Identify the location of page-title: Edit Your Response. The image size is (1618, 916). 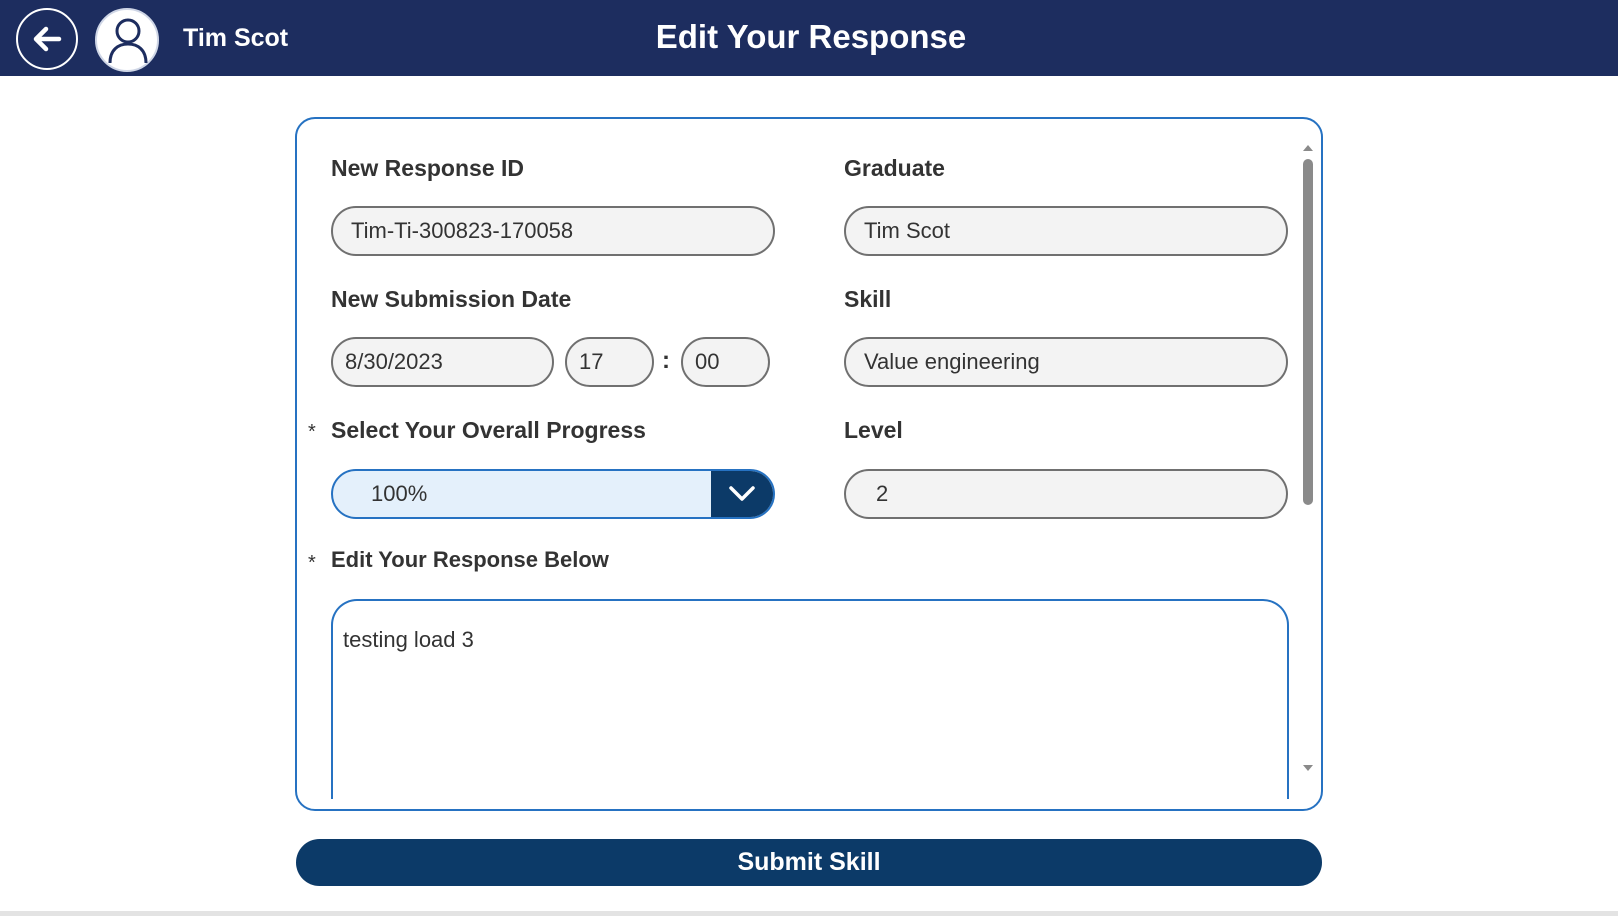
(811, 36).